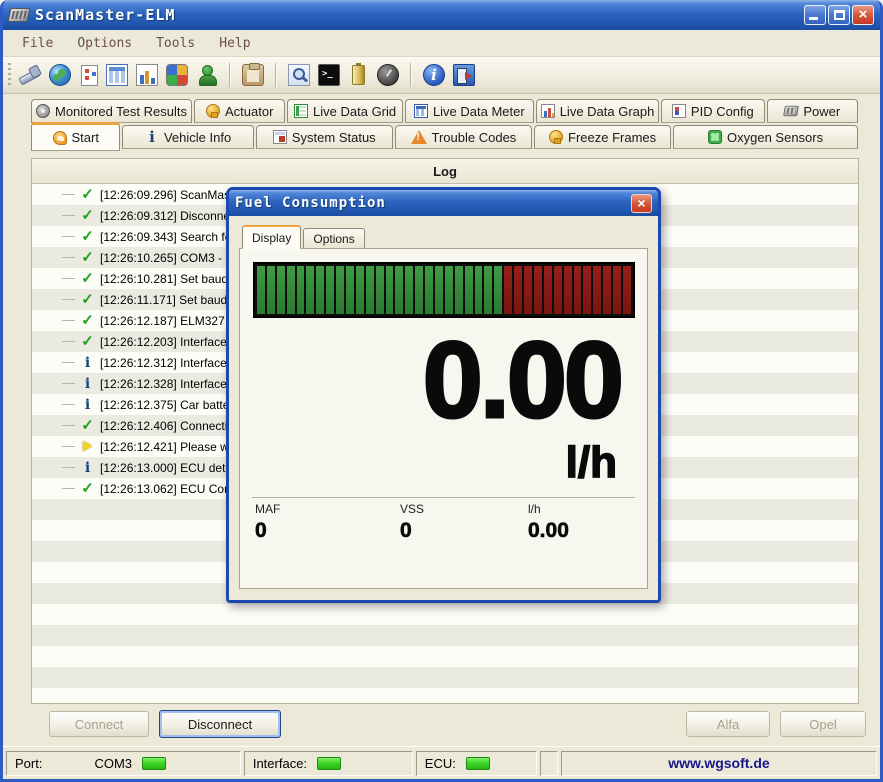 This screenshot has width=883, height=782. Describe the element at coordinates (441, 15) in the screenshot. I see `title-bar: ScanMaster-ELM ×` at that location.